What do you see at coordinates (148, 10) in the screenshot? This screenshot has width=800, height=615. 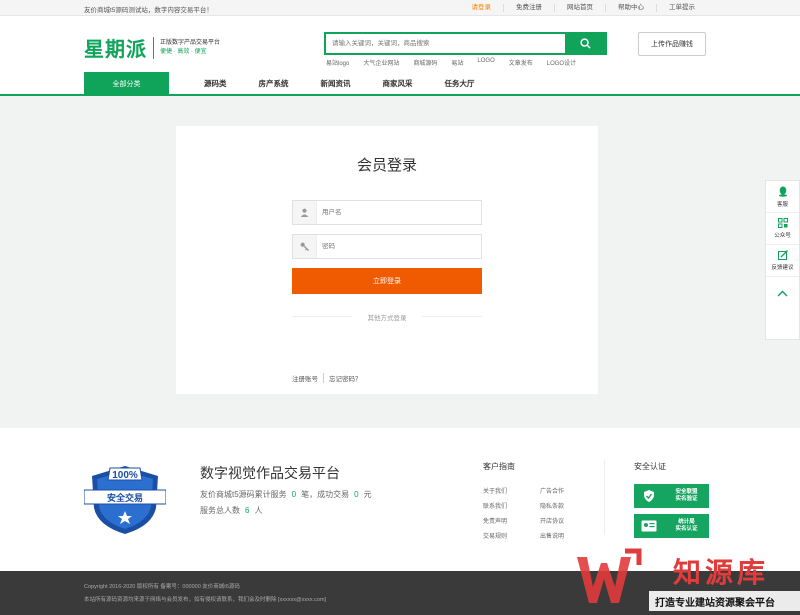 I see `welcome-text: 友价商城t5源码测试站，数字内容交易平台！` at bounding box center [148, 10].